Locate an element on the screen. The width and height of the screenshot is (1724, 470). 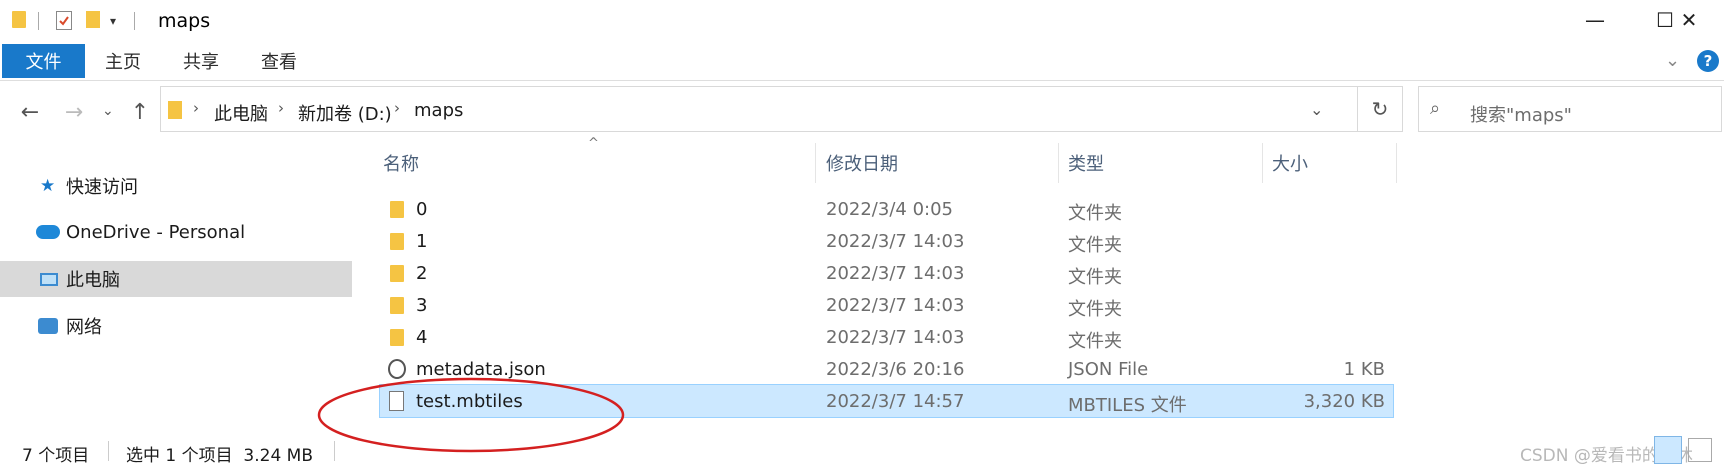
cloud-icon is located at coordinates (48, 232).